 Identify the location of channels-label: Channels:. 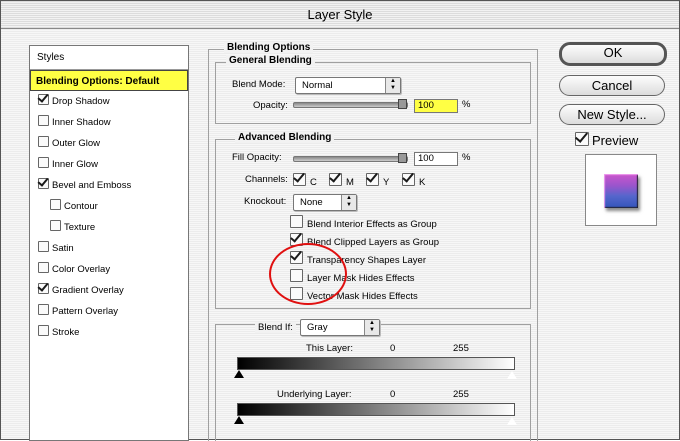
(266, 179).